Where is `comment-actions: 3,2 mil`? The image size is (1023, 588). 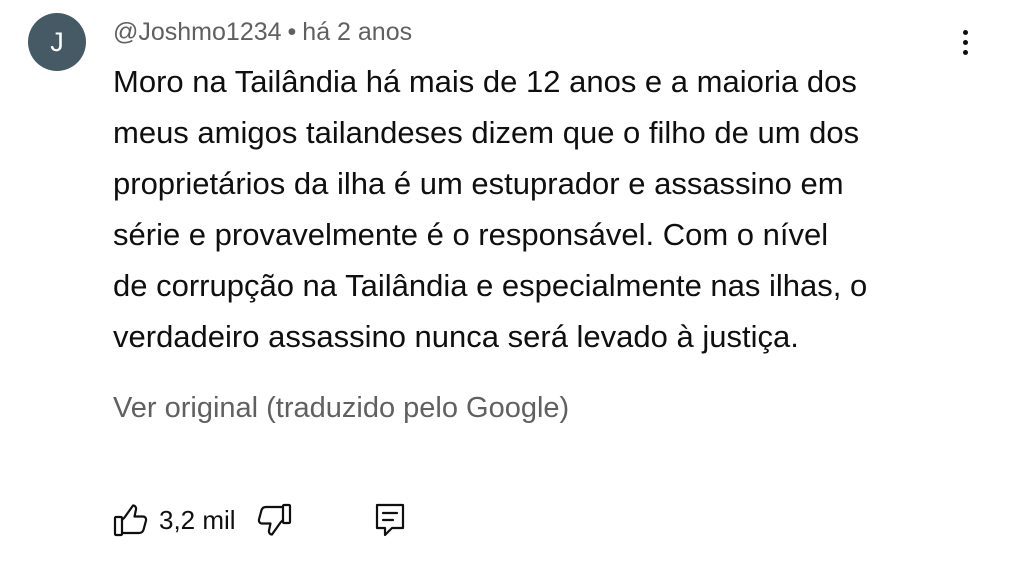 comment-actions: 3,2 mil is located at coordinates (259, 520).